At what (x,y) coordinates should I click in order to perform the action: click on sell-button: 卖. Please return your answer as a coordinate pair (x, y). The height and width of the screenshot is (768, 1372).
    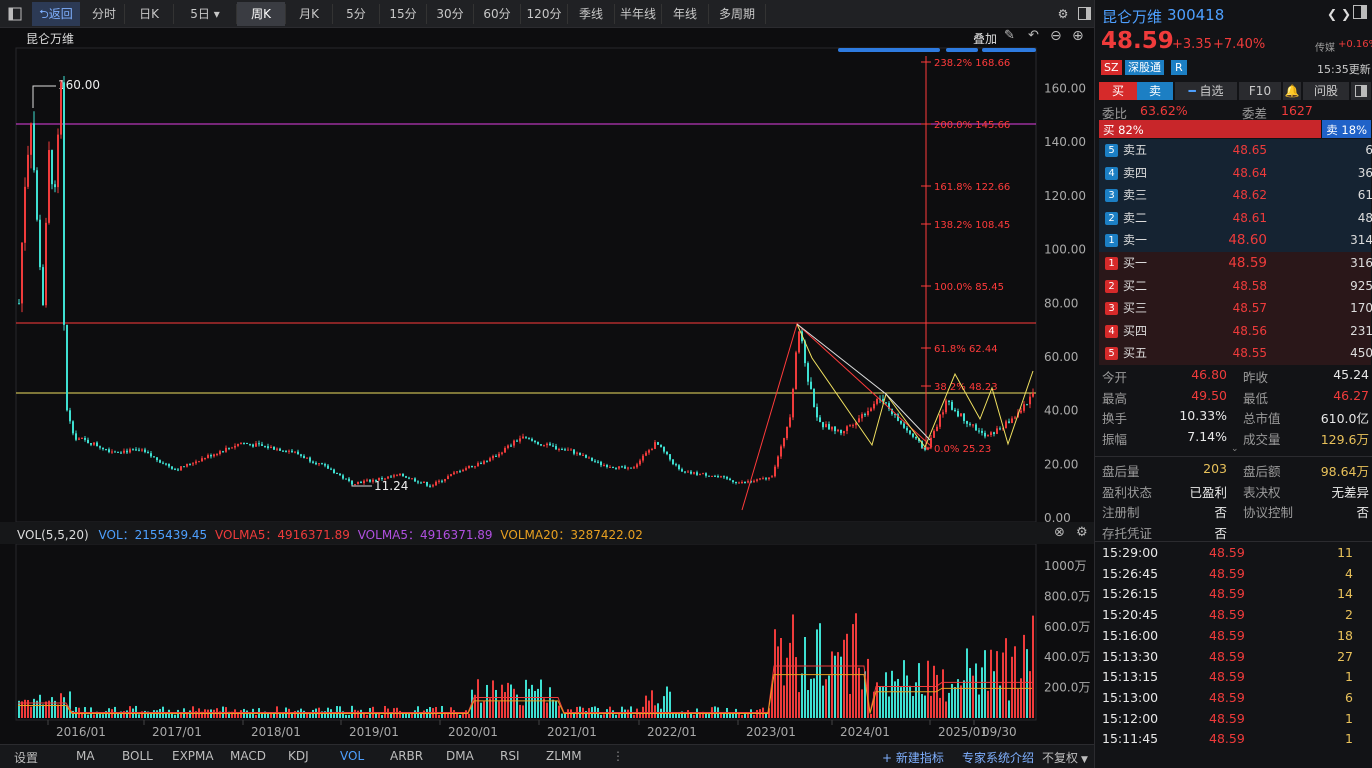
    Looking at the image, I should click on (1155, 91).